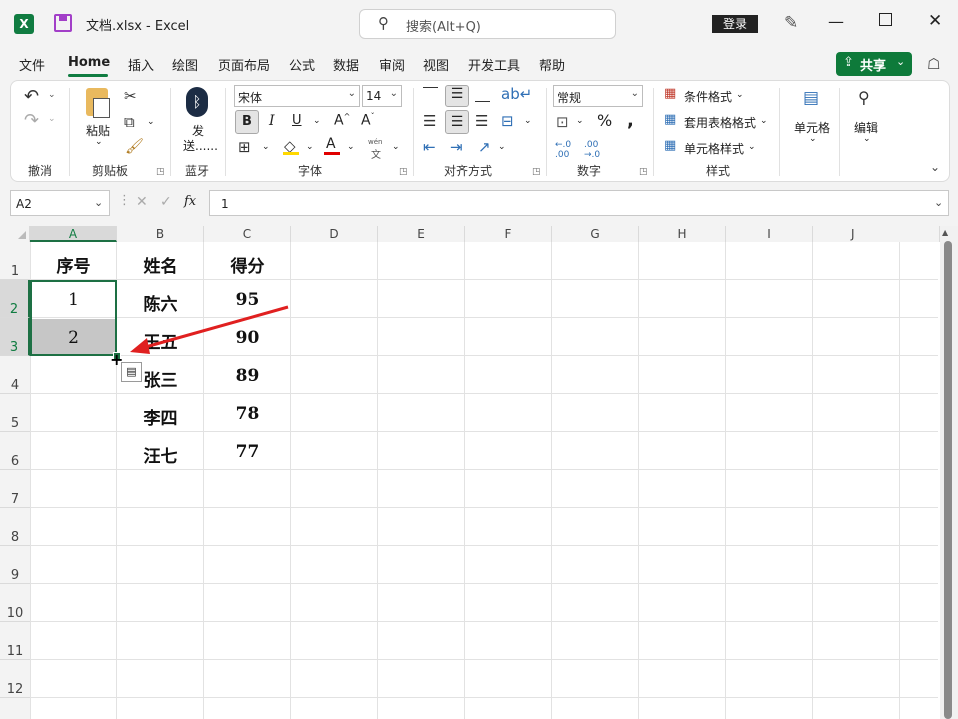  I want to click on phonetic-dropdown-icon: ⌄, so click(396, 147).